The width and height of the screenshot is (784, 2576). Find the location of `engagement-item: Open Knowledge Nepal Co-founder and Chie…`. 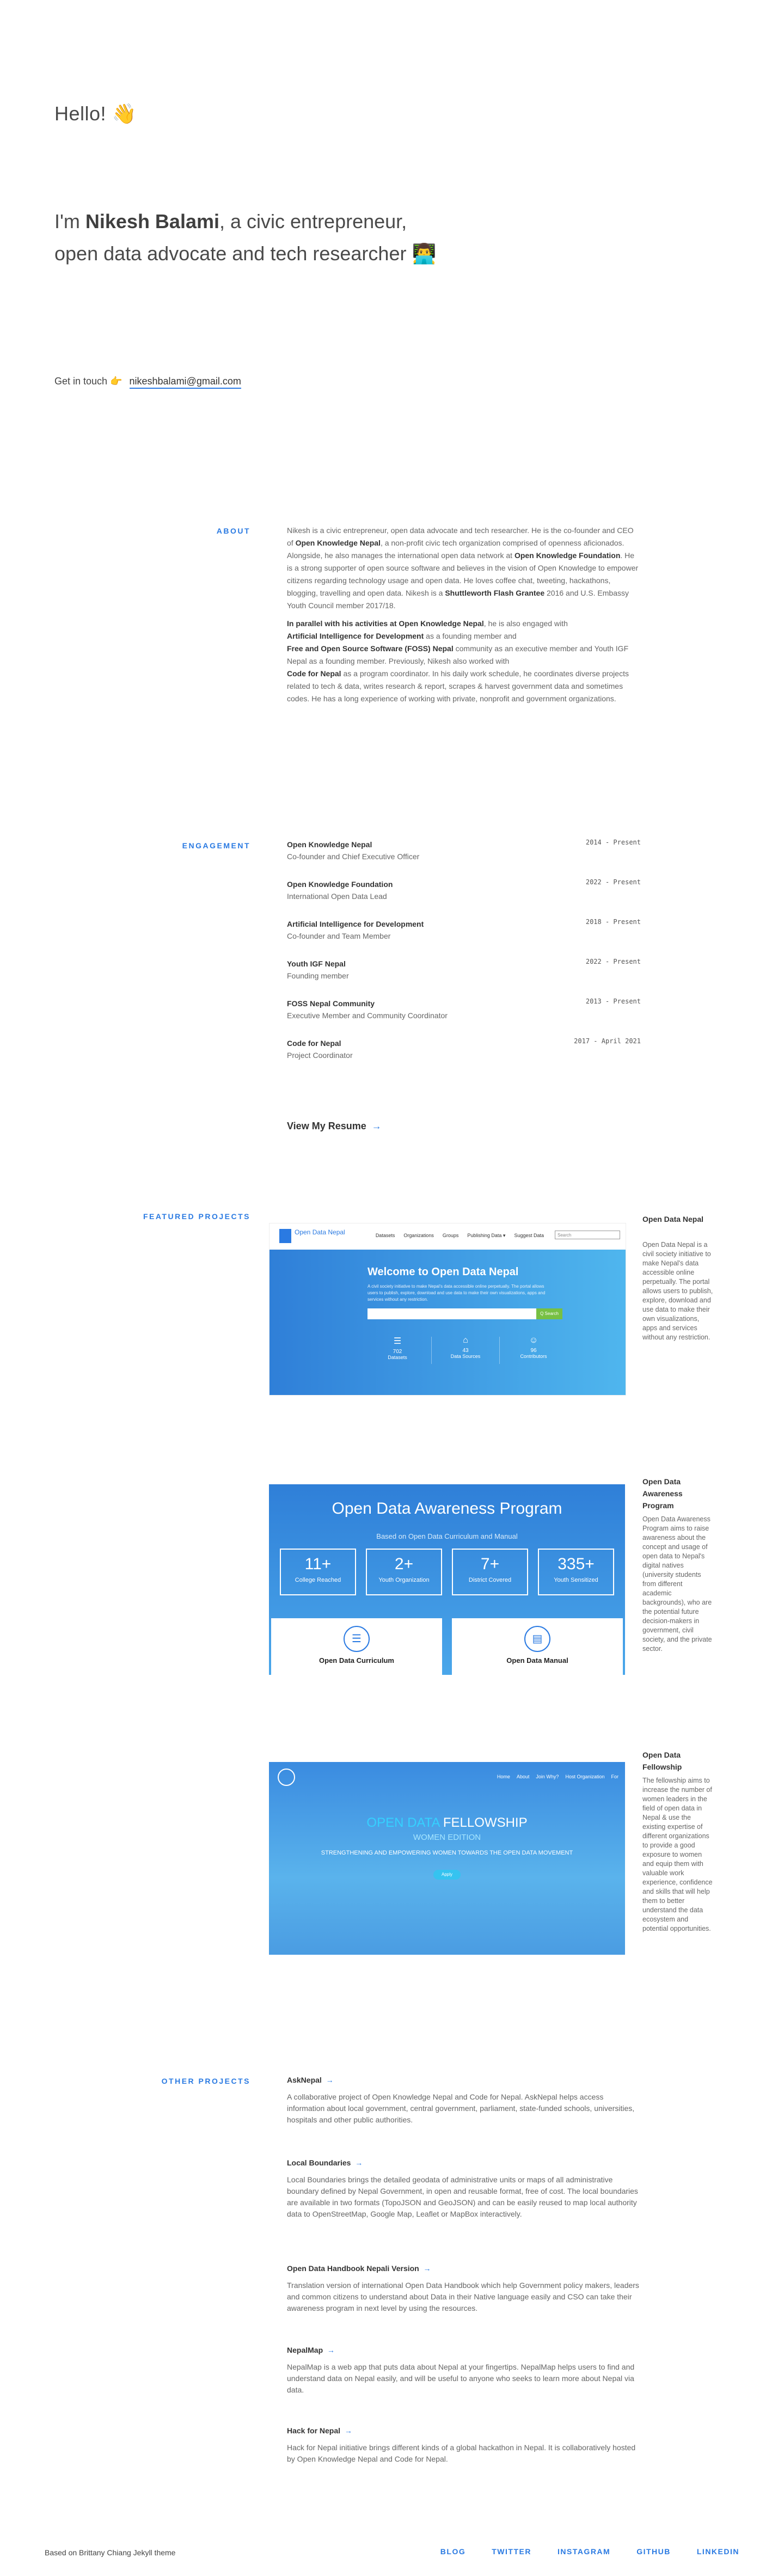

engagement-item: Open Knowledge Nepal Co-founder and Chie… is located at coordinates (464, 850).